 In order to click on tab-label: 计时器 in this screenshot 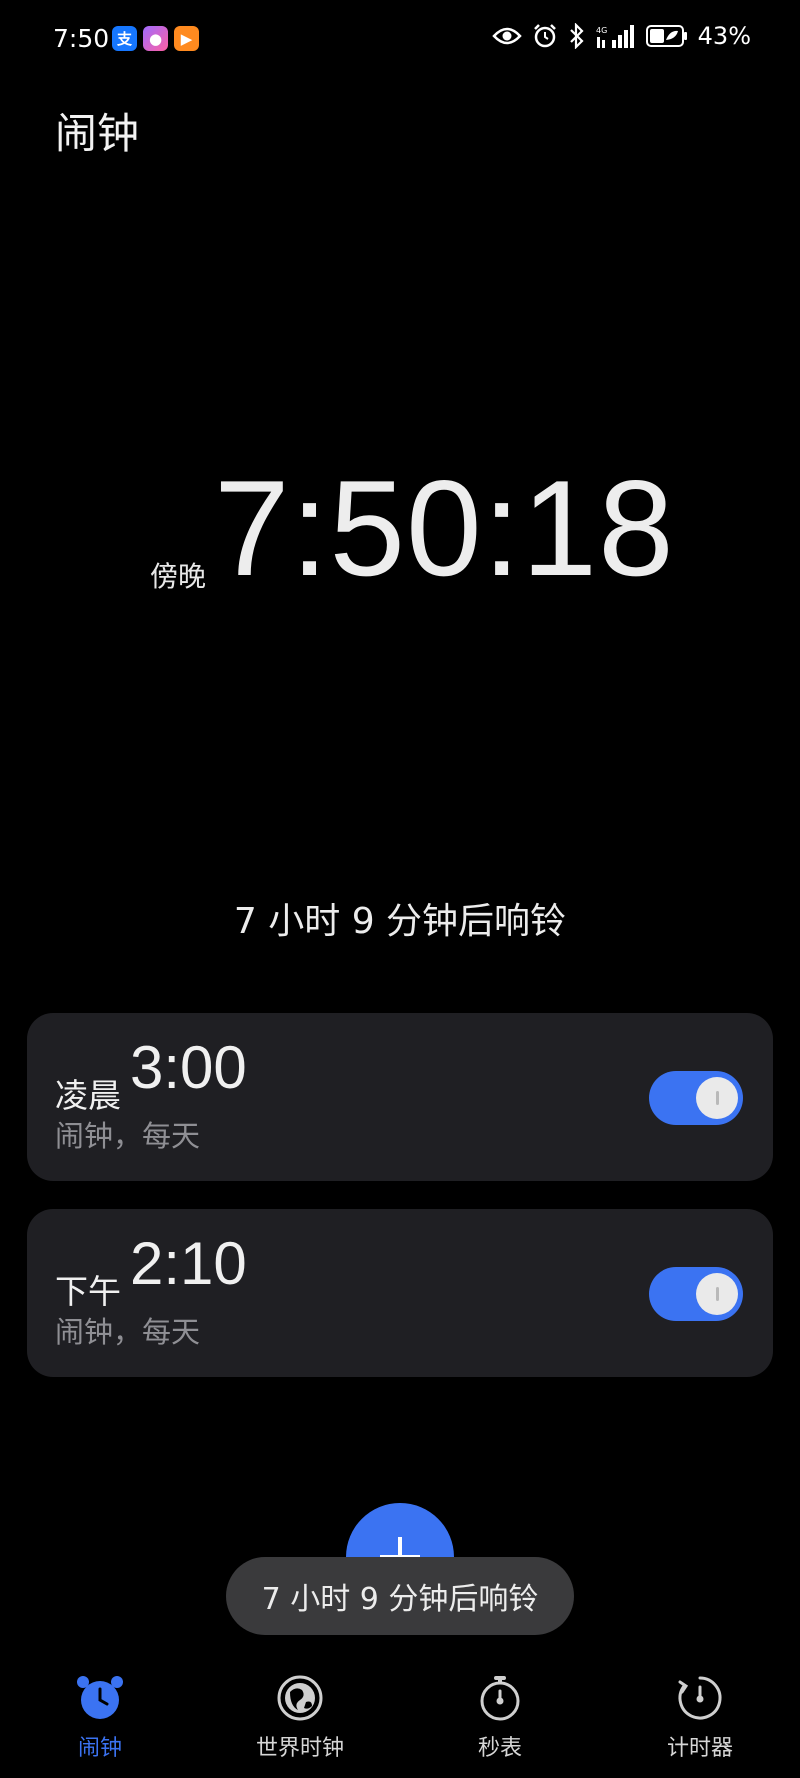, I will do `click(699, 1748)`.